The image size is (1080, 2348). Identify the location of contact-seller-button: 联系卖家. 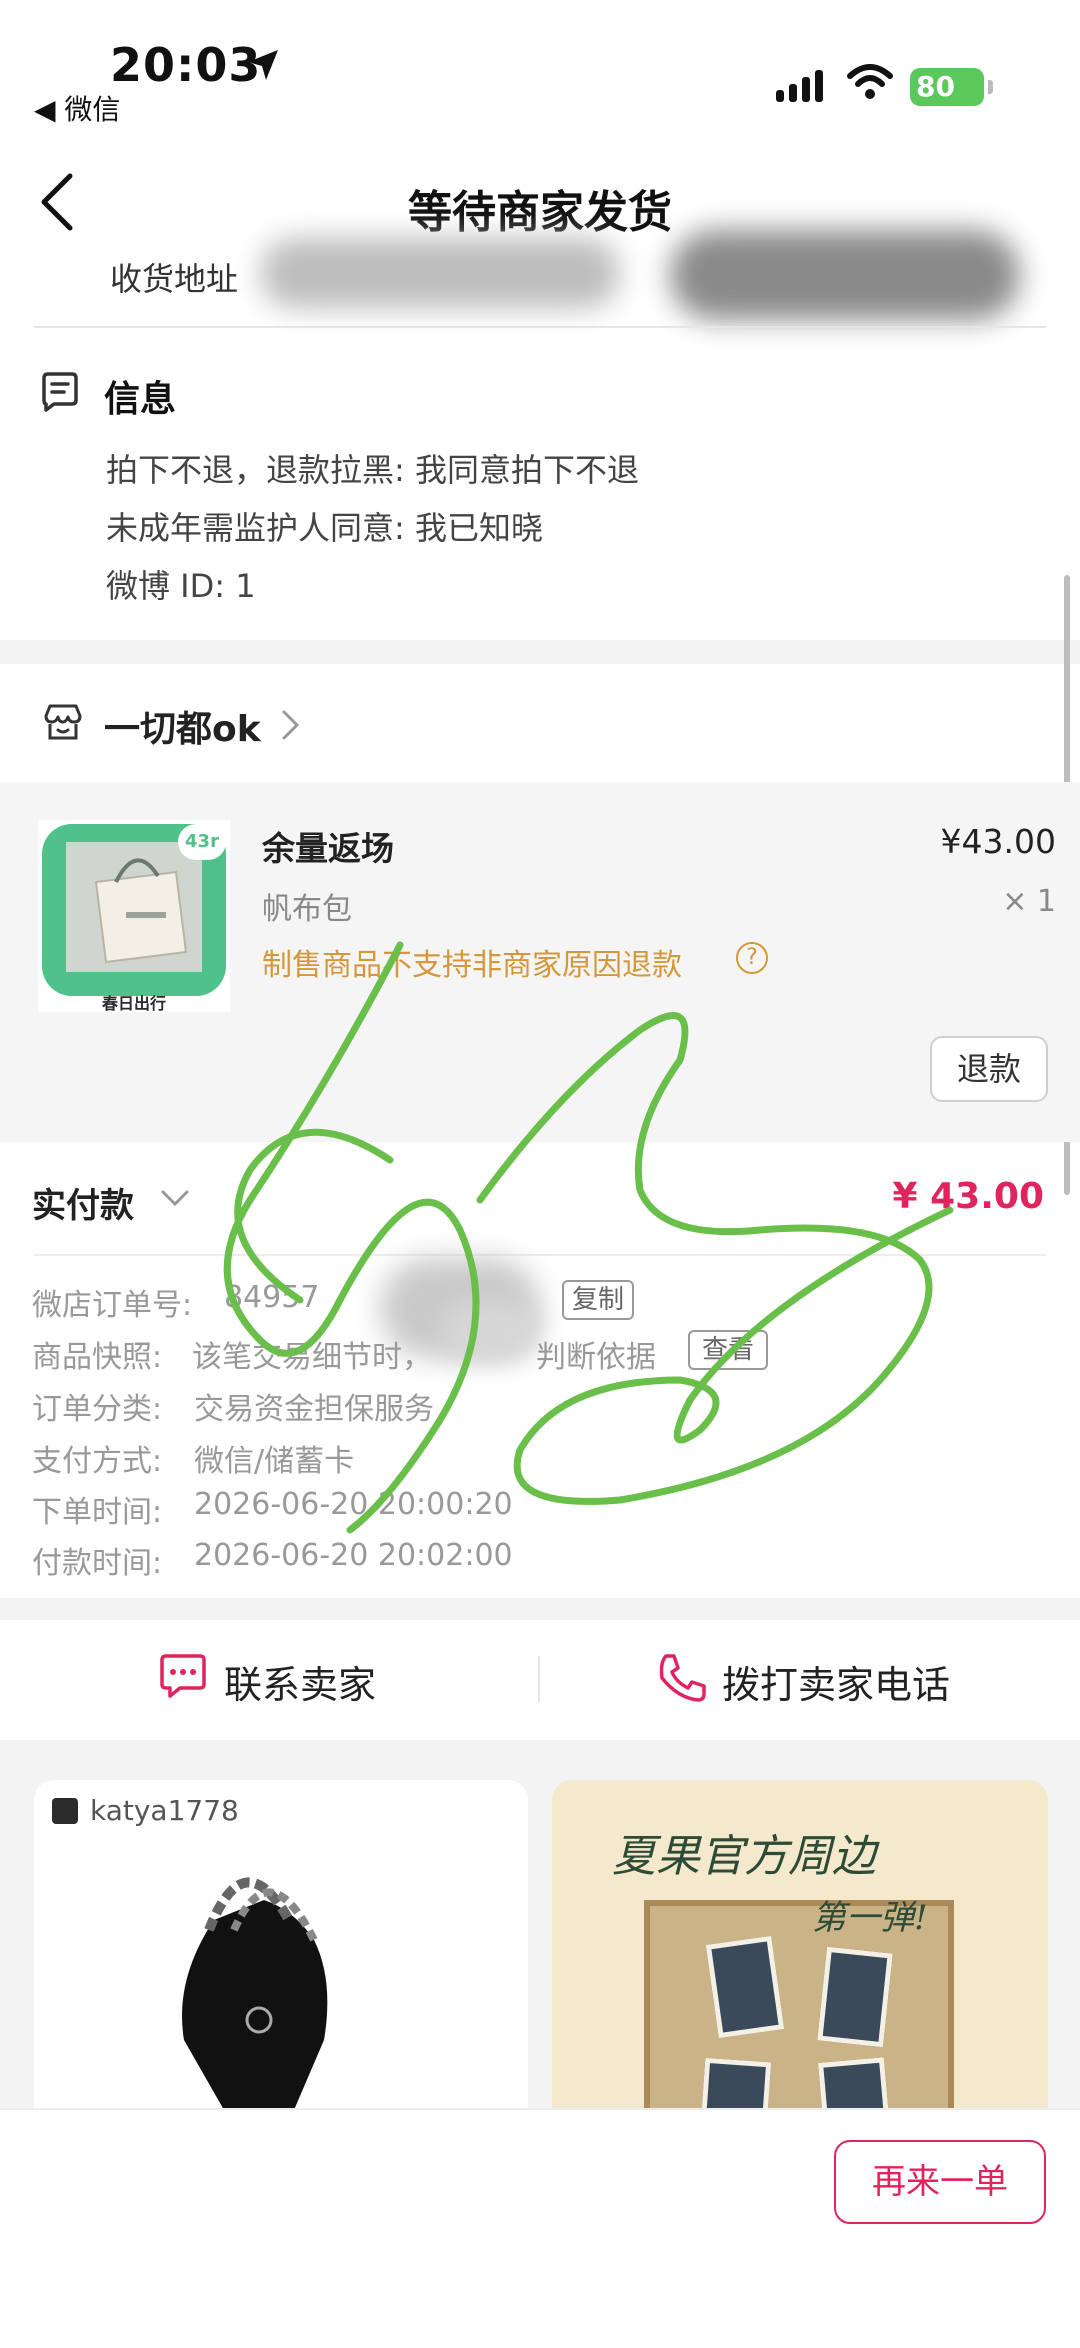
(300, 1681).